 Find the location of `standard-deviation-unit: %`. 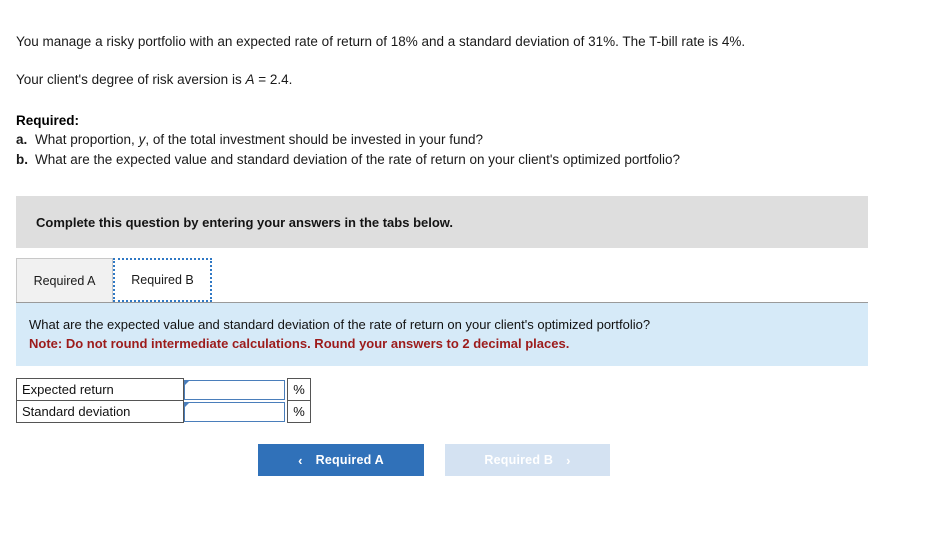

standard-deviation-unit: % is located at coordinates (299, 411).